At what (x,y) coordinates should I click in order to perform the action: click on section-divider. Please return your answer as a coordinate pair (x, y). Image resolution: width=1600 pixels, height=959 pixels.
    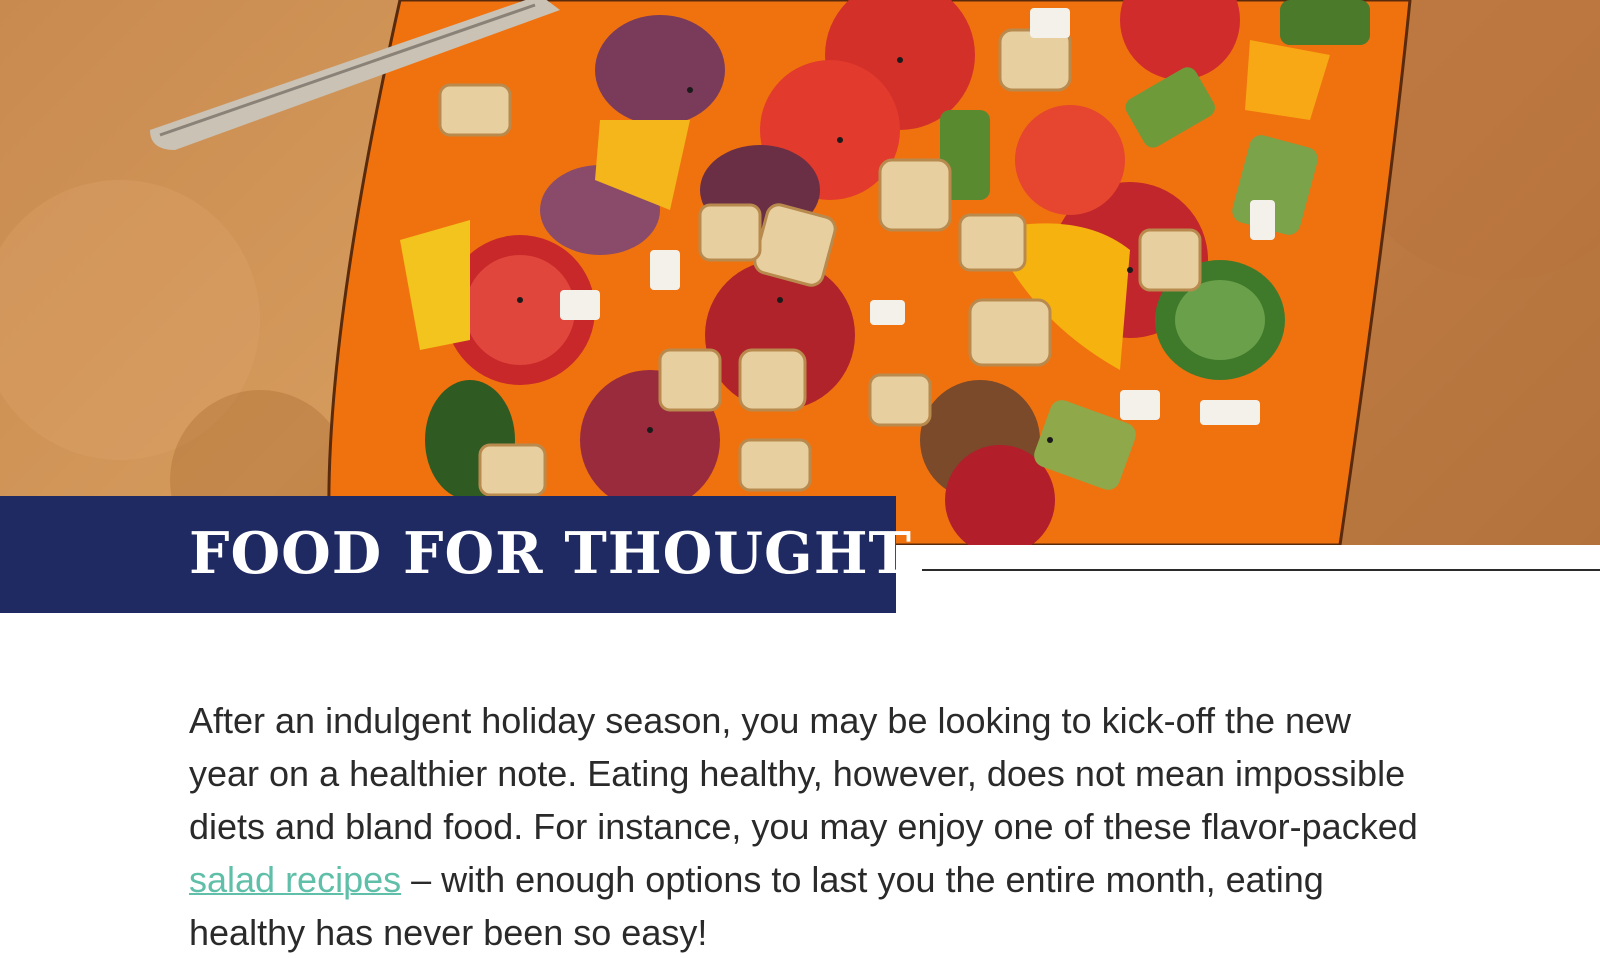
    Looking at the image, I should click on (1261, 570).